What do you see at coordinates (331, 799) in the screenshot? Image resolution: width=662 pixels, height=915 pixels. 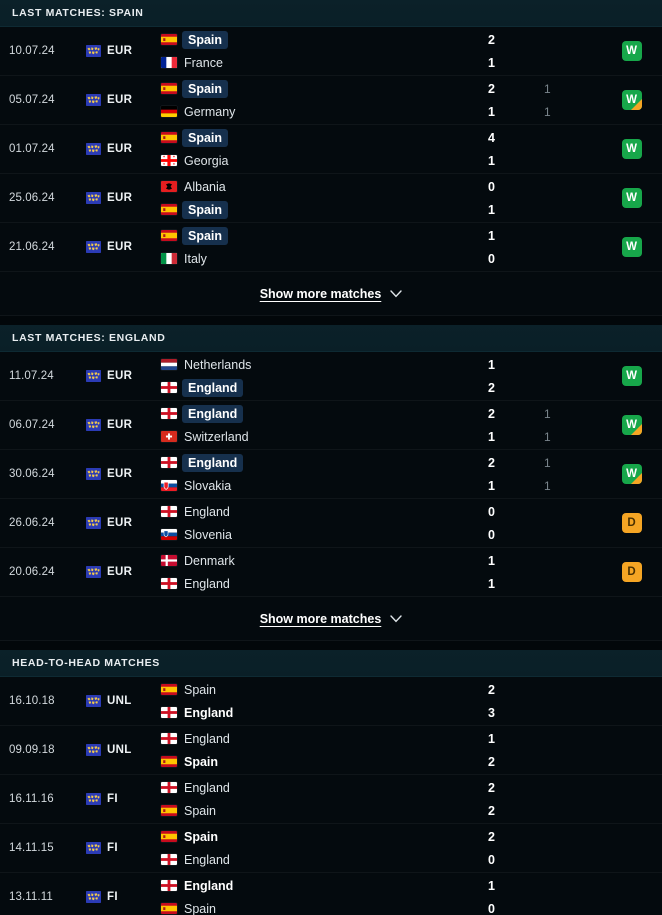 I see `match-row: 16.11.16 FI England Spain 2 2` at bounding box center [331, 799].